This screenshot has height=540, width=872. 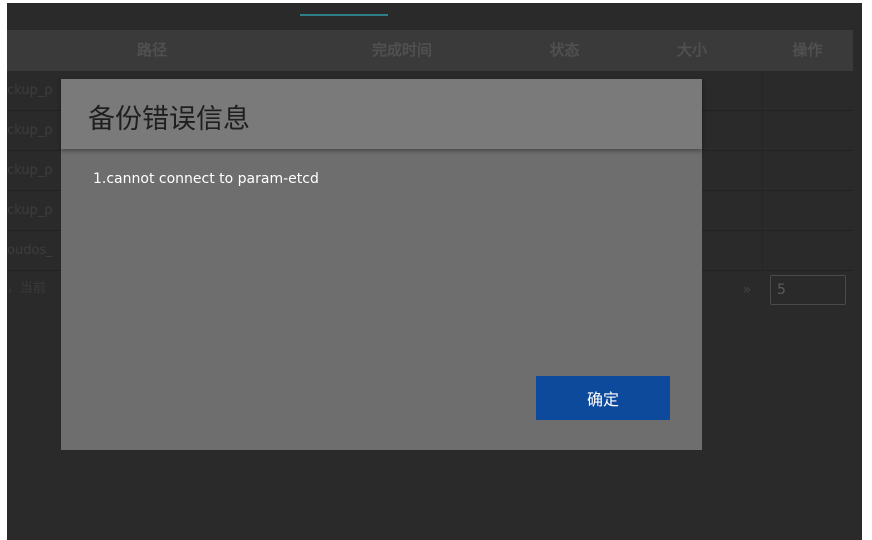 What do you see at coordinates (430, 291) in the screenshot?
I see `table-footer: ，当前 »` at bounding box center [430, 291].